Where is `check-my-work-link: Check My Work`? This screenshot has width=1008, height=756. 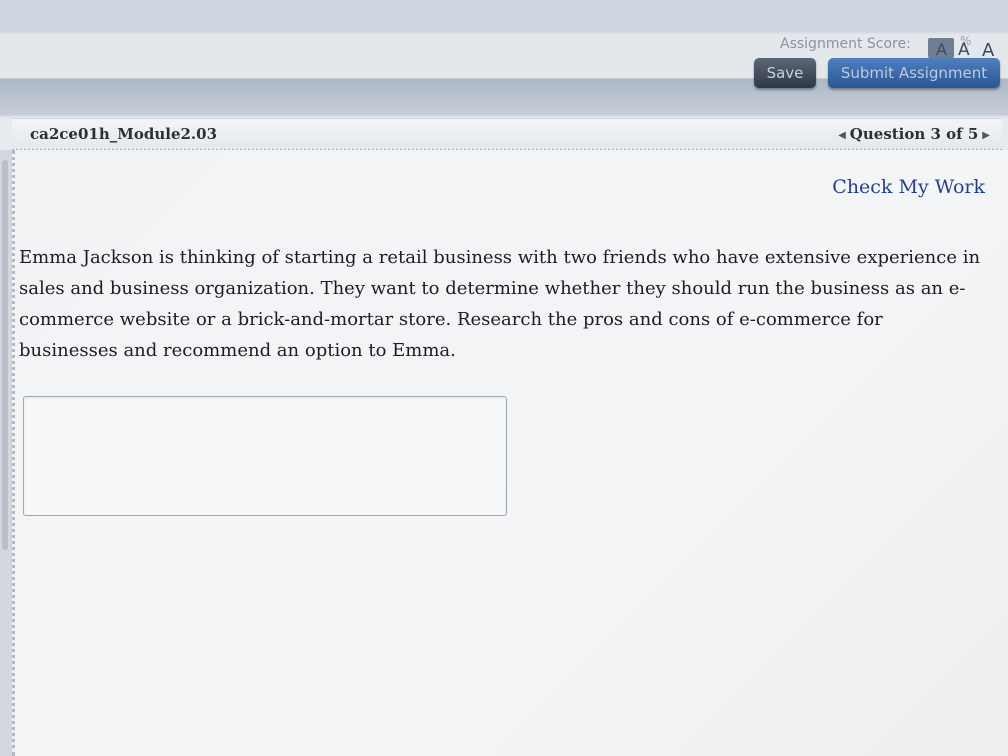
check-my-work-link: Check My Work is located at coordinates (908, 187).